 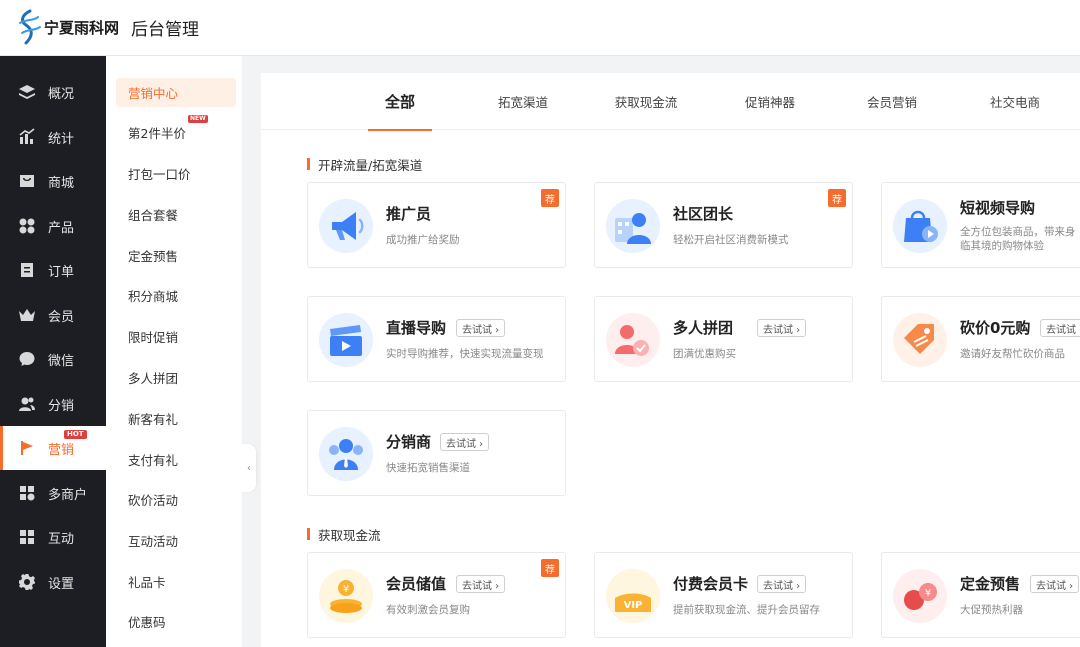 I want to click on sidebar-item-label: 商城, so click(x=61, y=183).